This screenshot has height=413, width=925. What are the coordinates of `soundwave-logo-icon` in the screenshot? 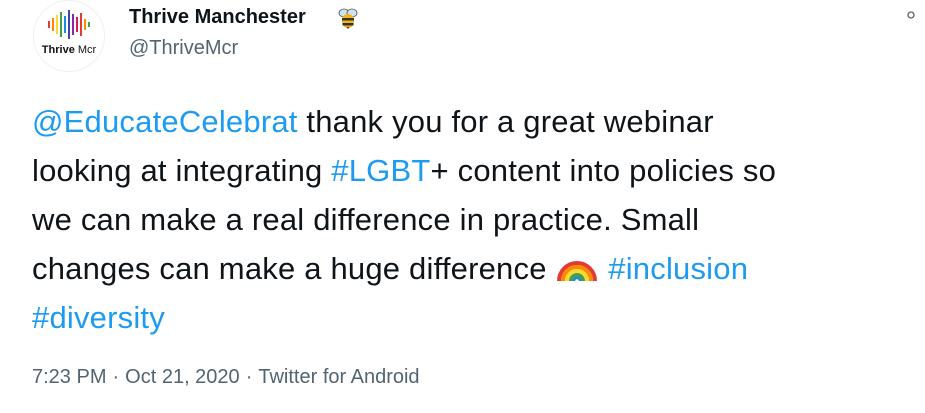 It's located at (69, 24).